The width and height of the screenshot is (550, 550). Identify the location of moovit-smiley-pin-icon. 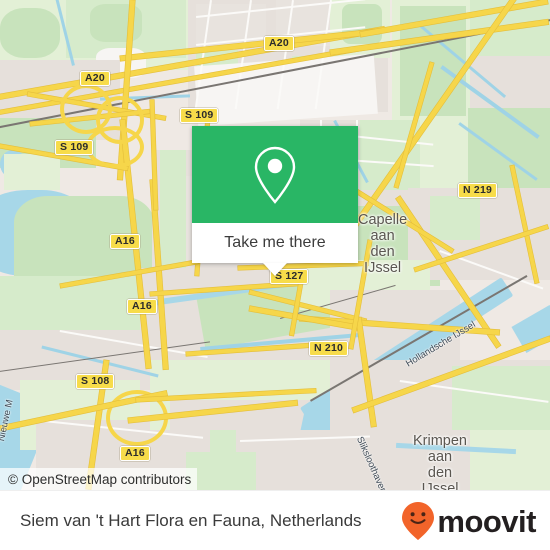
(418, 521).